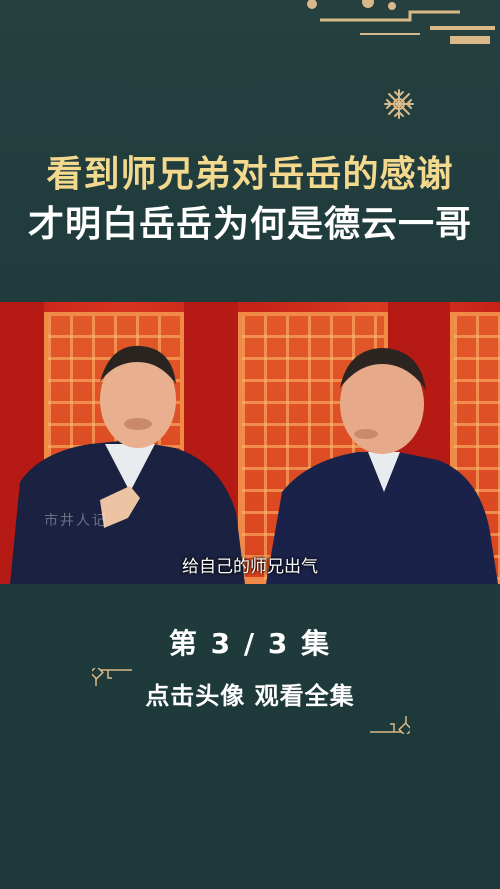 Image resolution: width=500 pixels, height=889 pixels. Describe the element at coordinates (250, 567) in the screenshot. I see `video-subtitle: 给自己的师兄出气` at that location.